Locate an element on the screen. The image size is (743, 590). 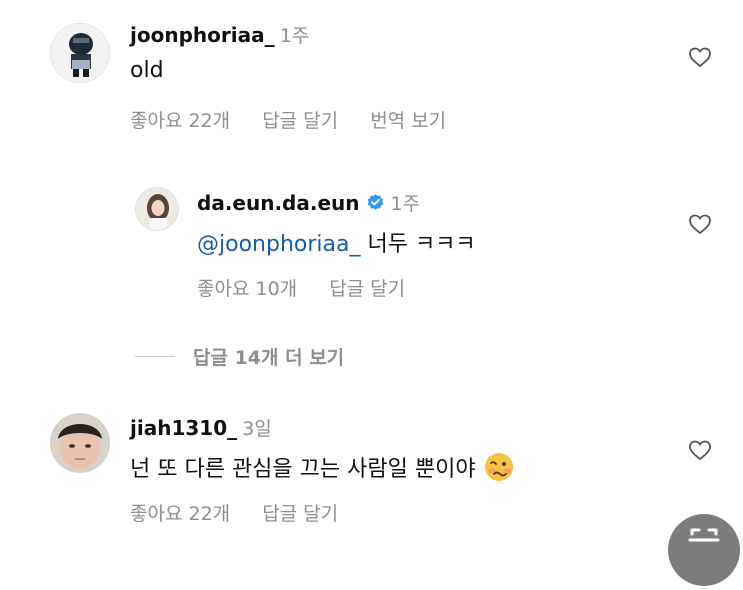
reply-text: @joonphoriaa_ 너두 ㅋㅋㅋ is located at coordinates (336, 242).